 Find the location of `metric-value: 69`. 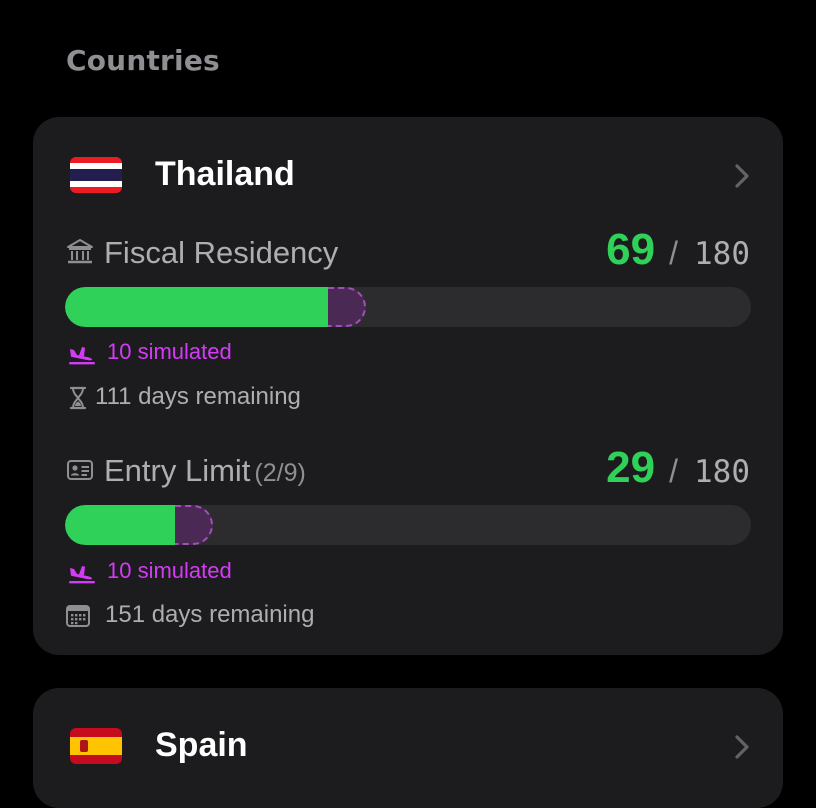

metric-value: 69 is located at coordinates (631, 249).